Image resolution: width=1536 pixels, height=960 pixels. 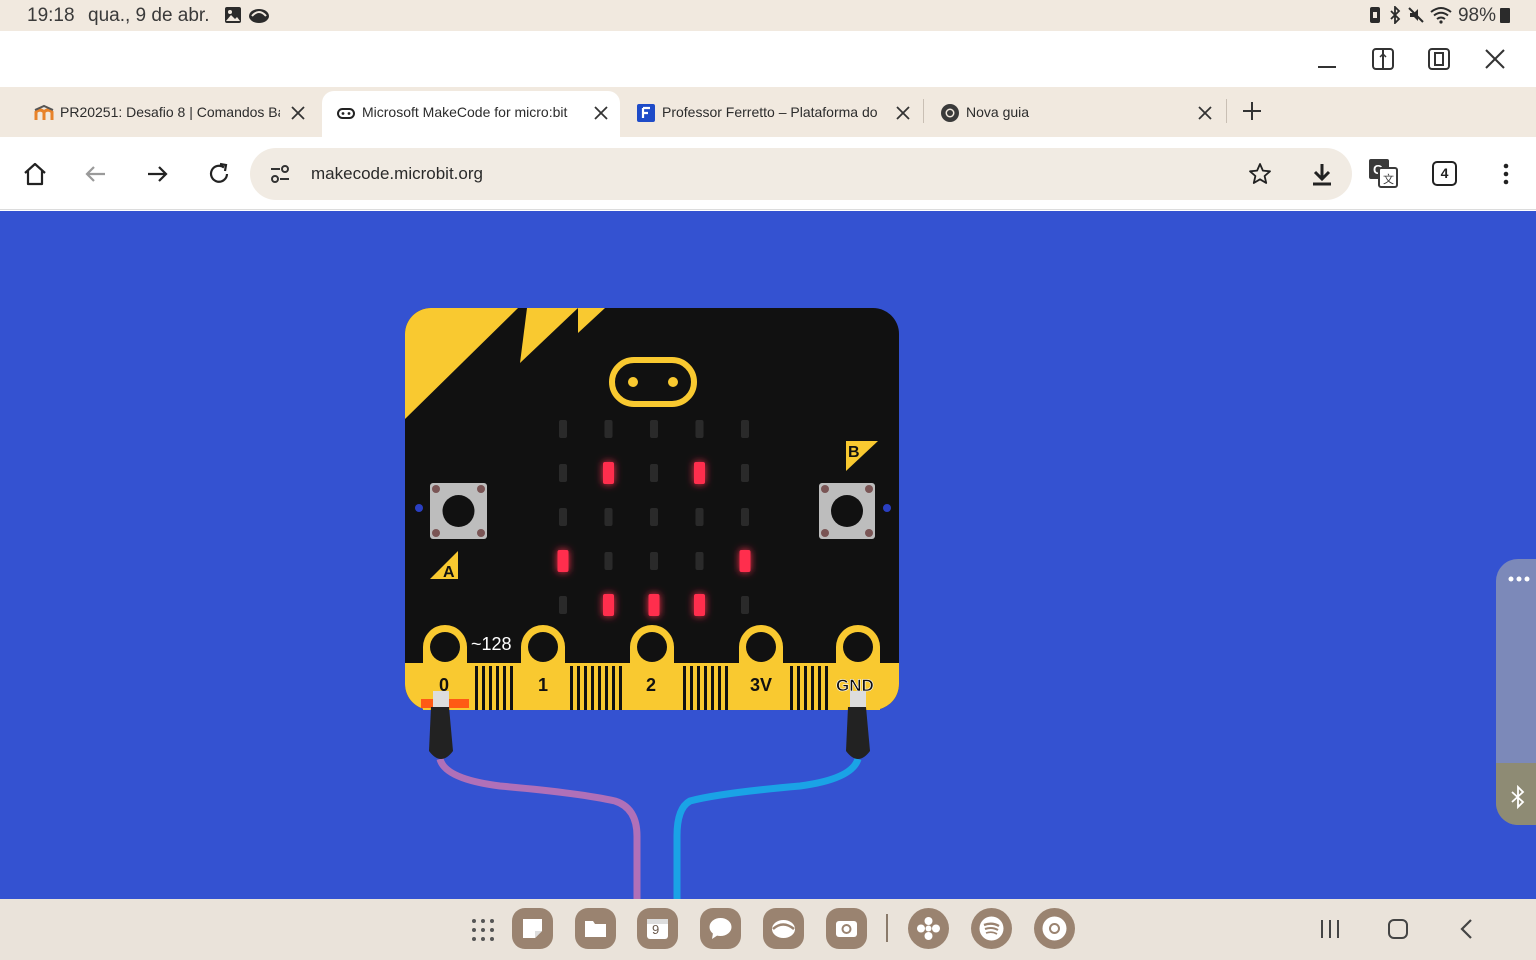 I want to click on url-text: makecode.microbit.org, so click(x=397, y=173).